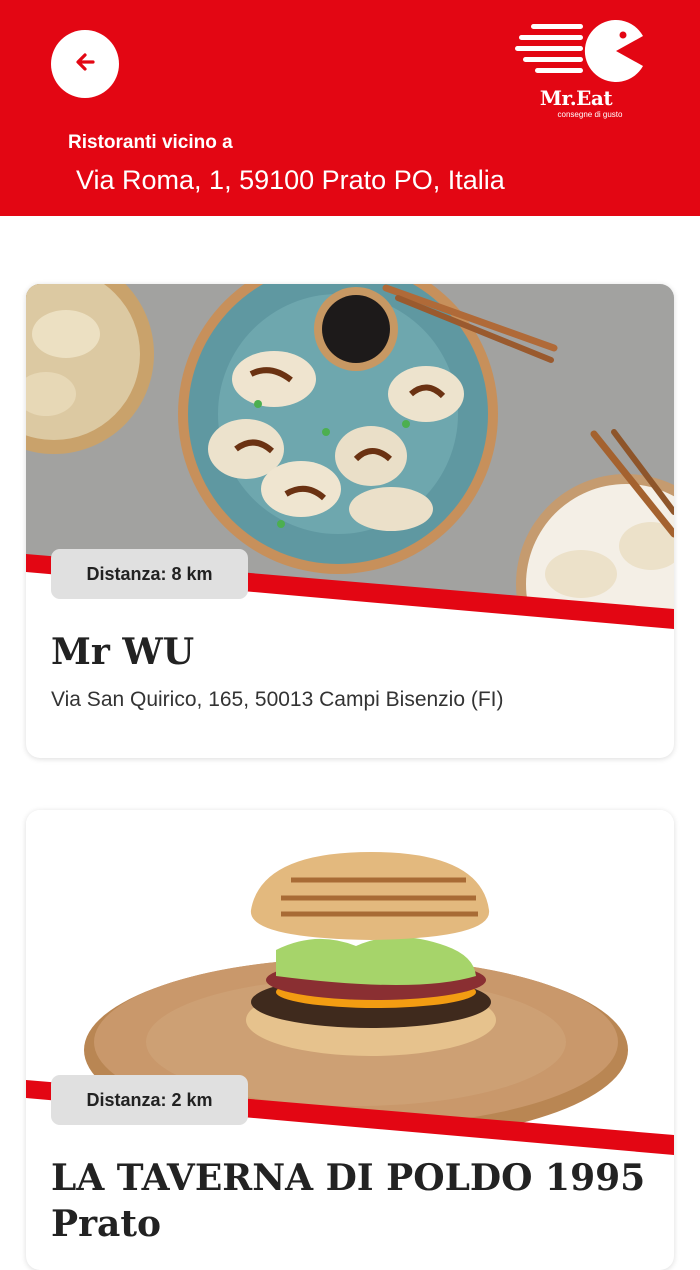  I want to click on brand-logo: Mr.Eat consegne di gusto, so click(585, 73).